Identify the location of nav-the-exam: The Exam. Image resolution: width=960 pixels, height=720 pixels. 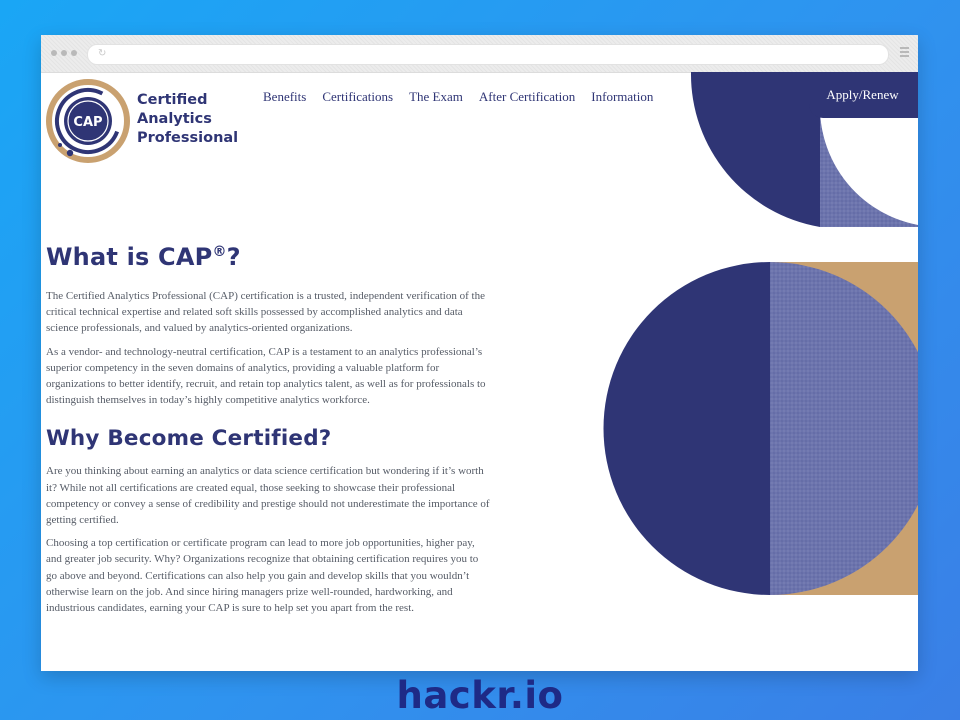
(436, 97).